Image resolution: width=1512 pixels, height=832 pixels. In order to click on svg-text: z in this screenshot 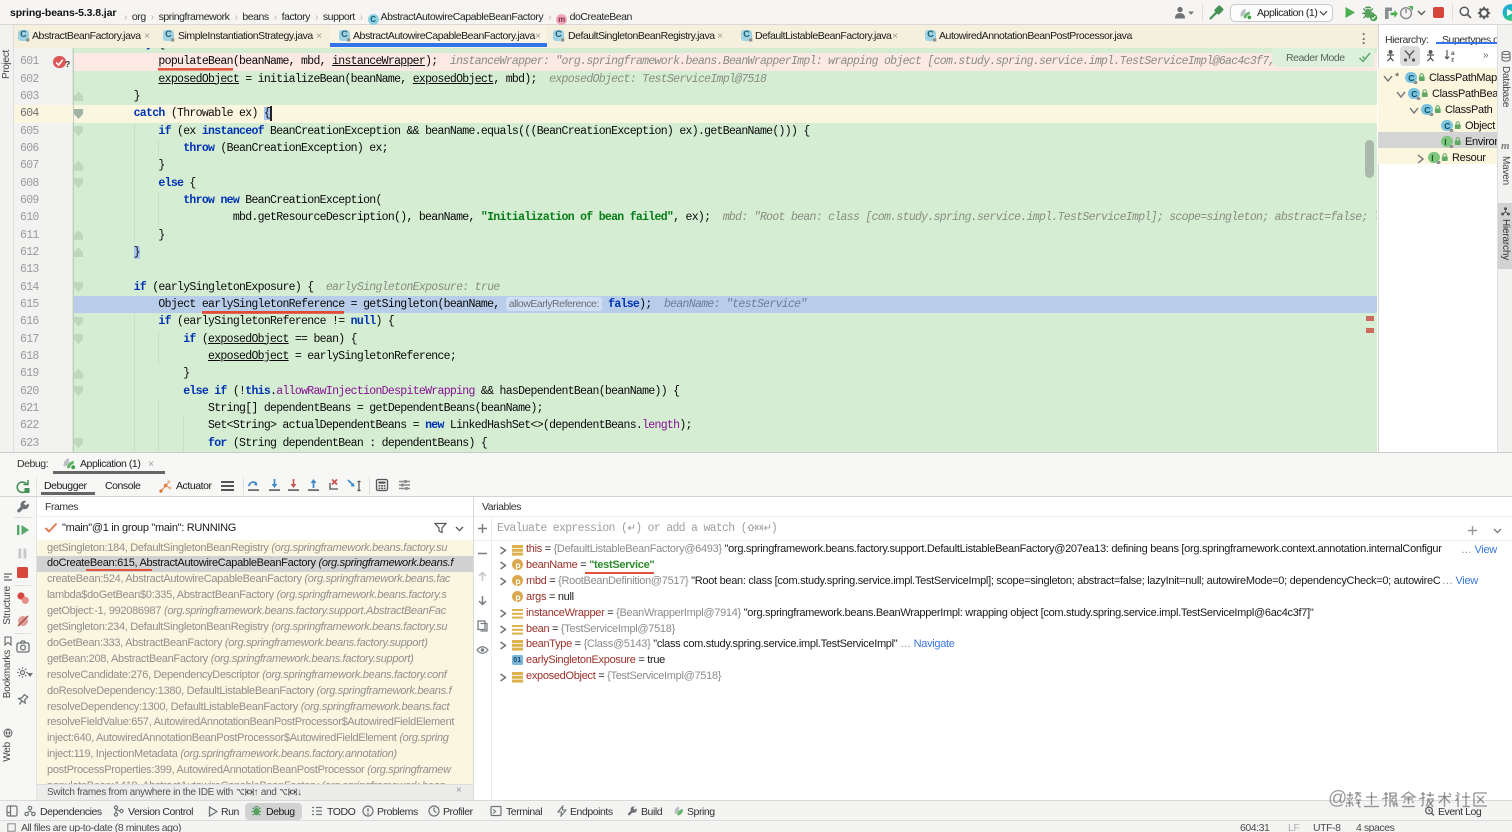, I will do `click(1453, 60)`.